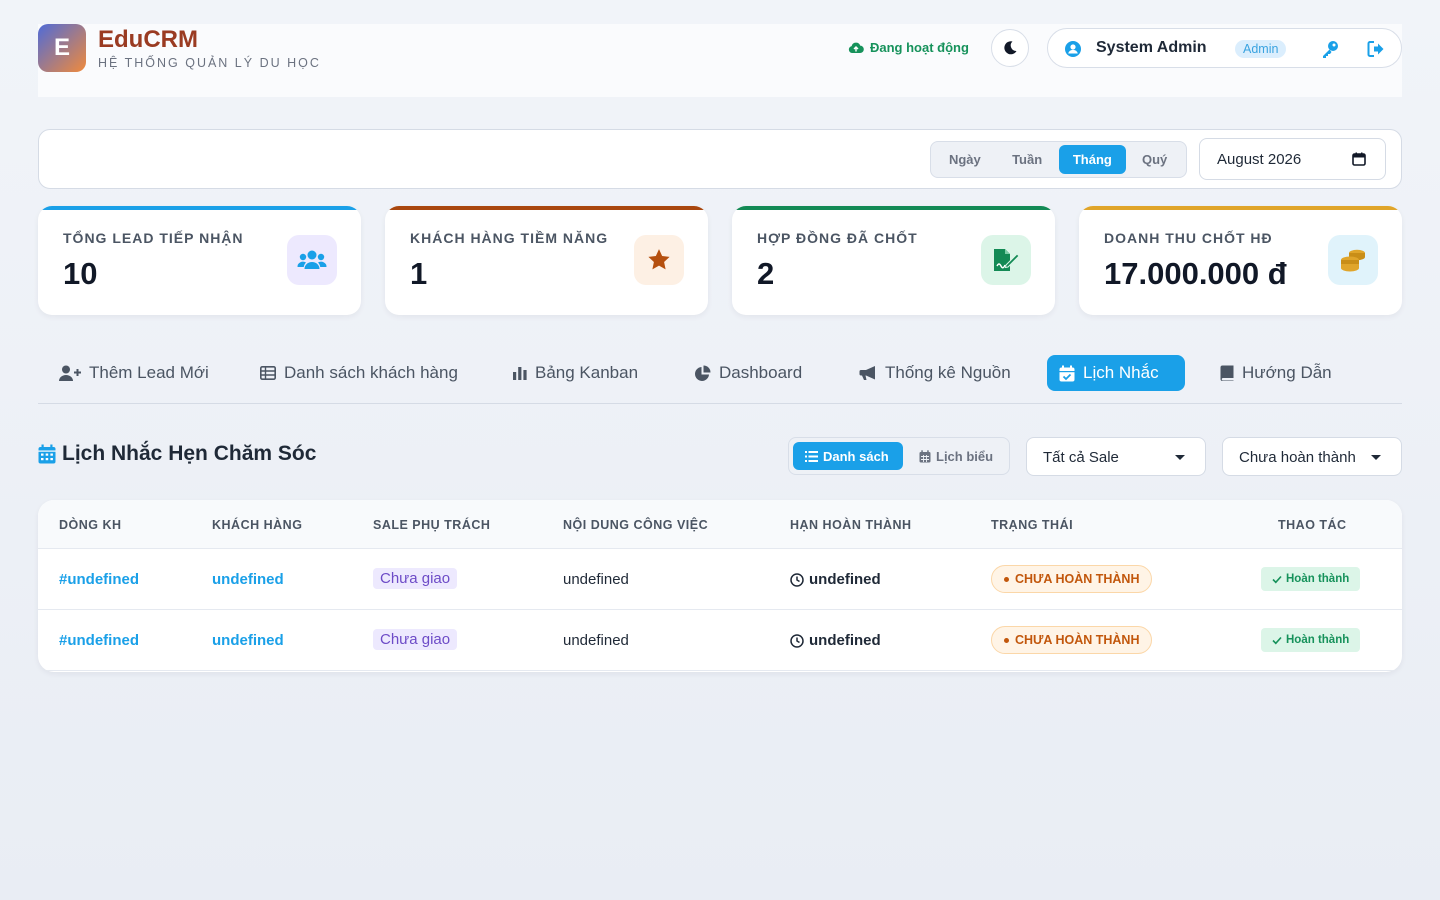  What do you see at coordinates (703, 373) in the screenshot?
I see `pie-chart-icon` at bounding box center [703, 373].